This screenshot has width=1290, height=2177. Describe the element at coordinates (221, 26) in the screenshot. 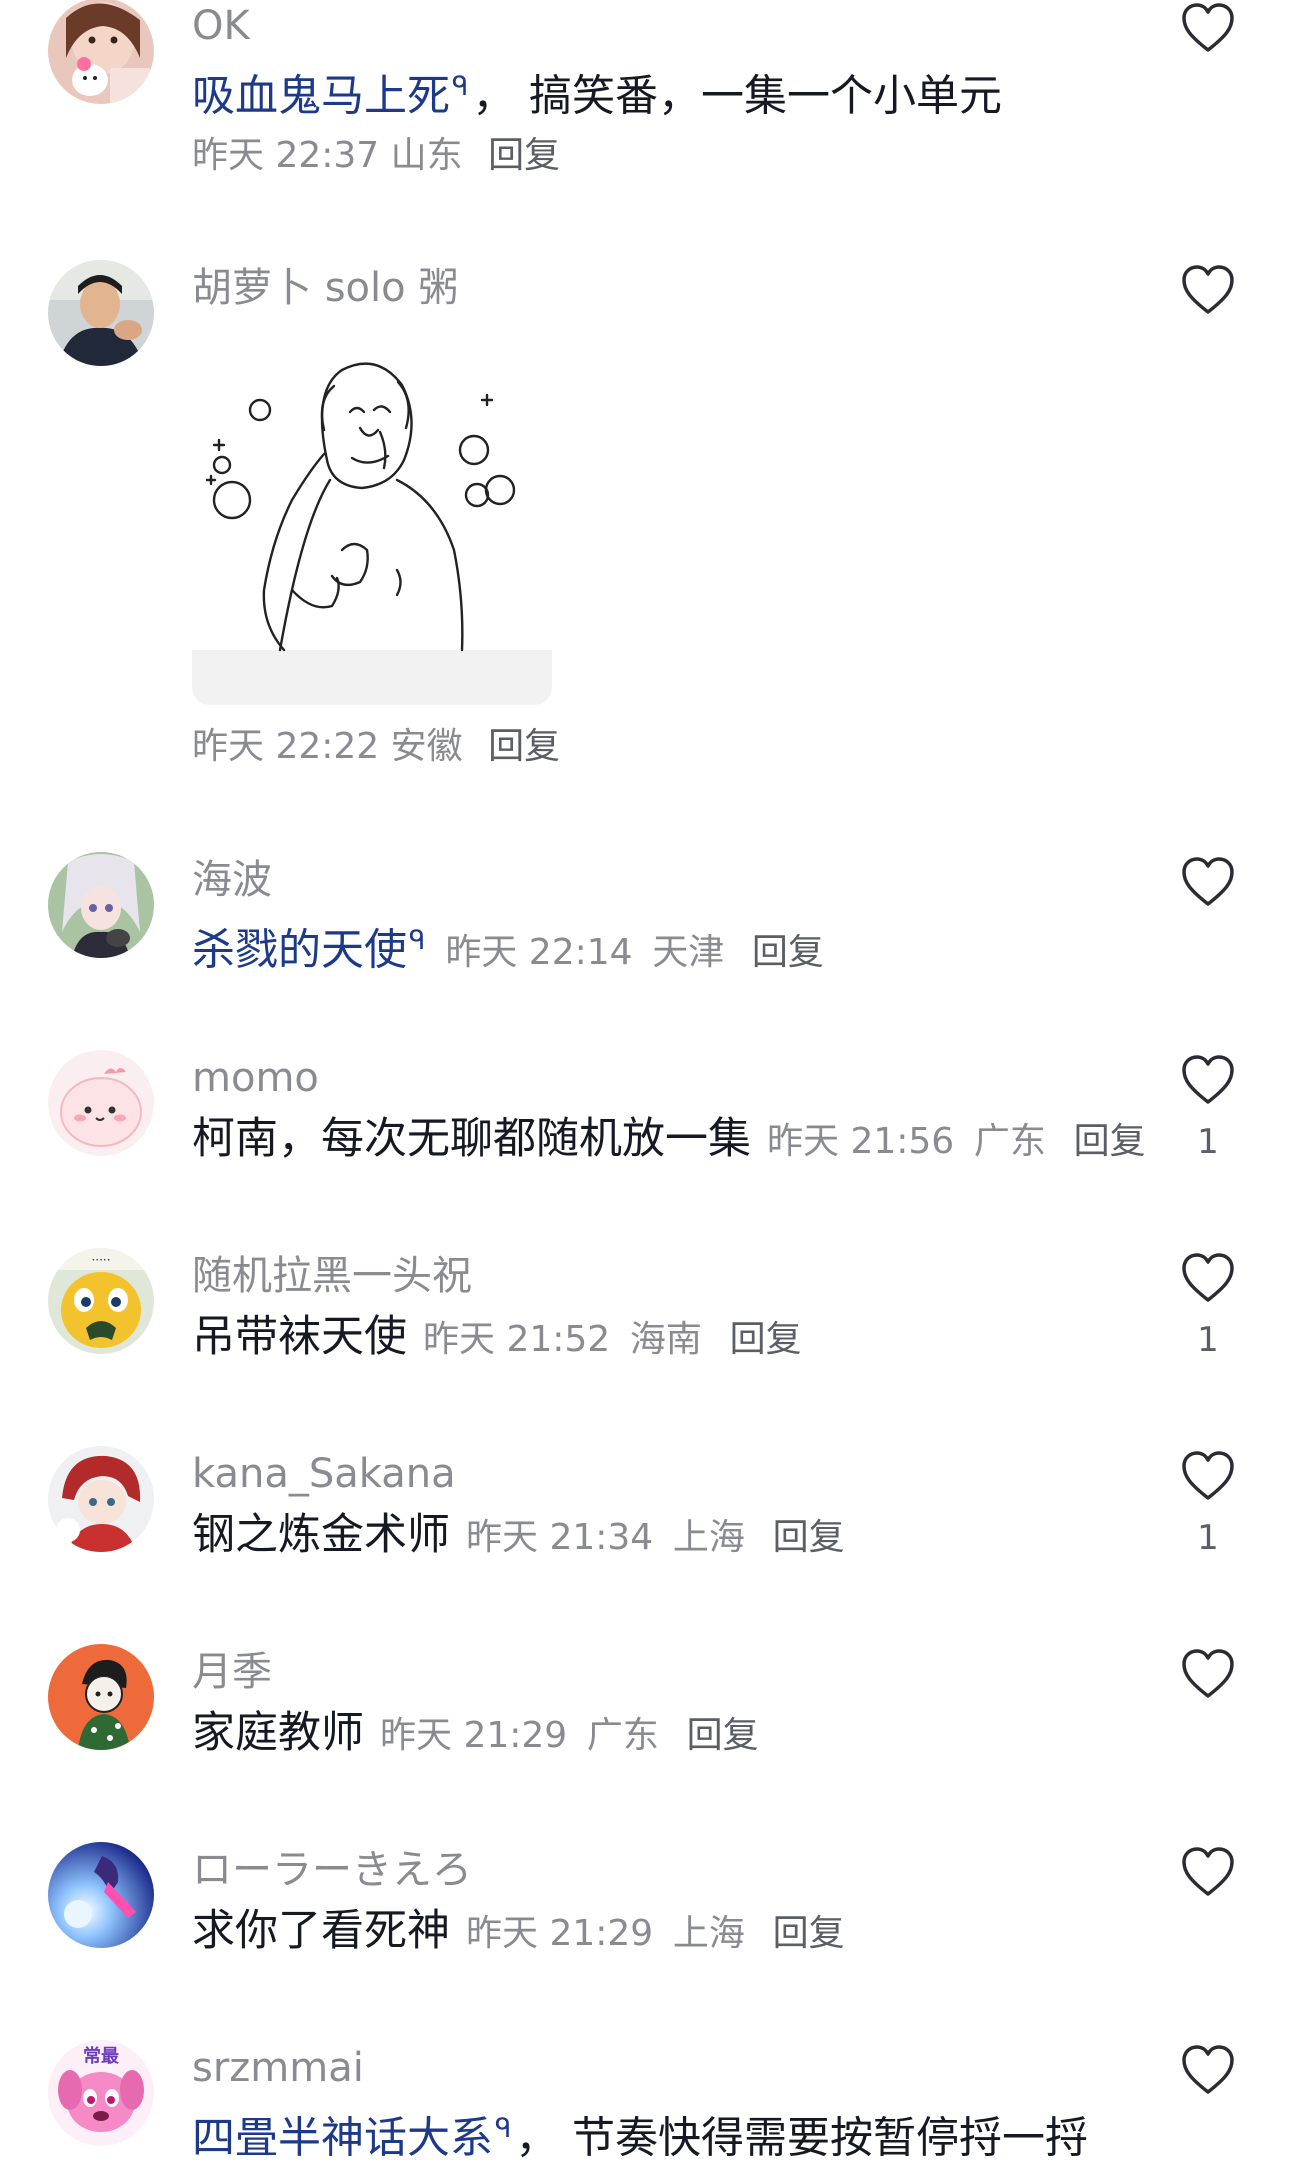

I see `username: OK` at that location.